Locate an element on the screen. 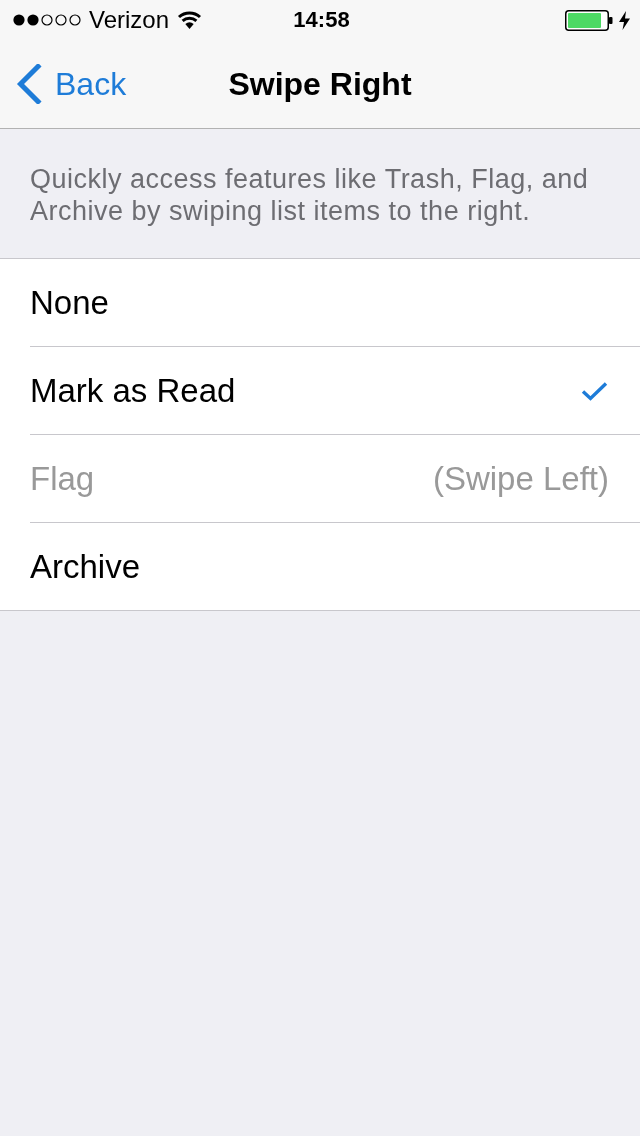  checkmark-icon is located at coordinates (594, 391).